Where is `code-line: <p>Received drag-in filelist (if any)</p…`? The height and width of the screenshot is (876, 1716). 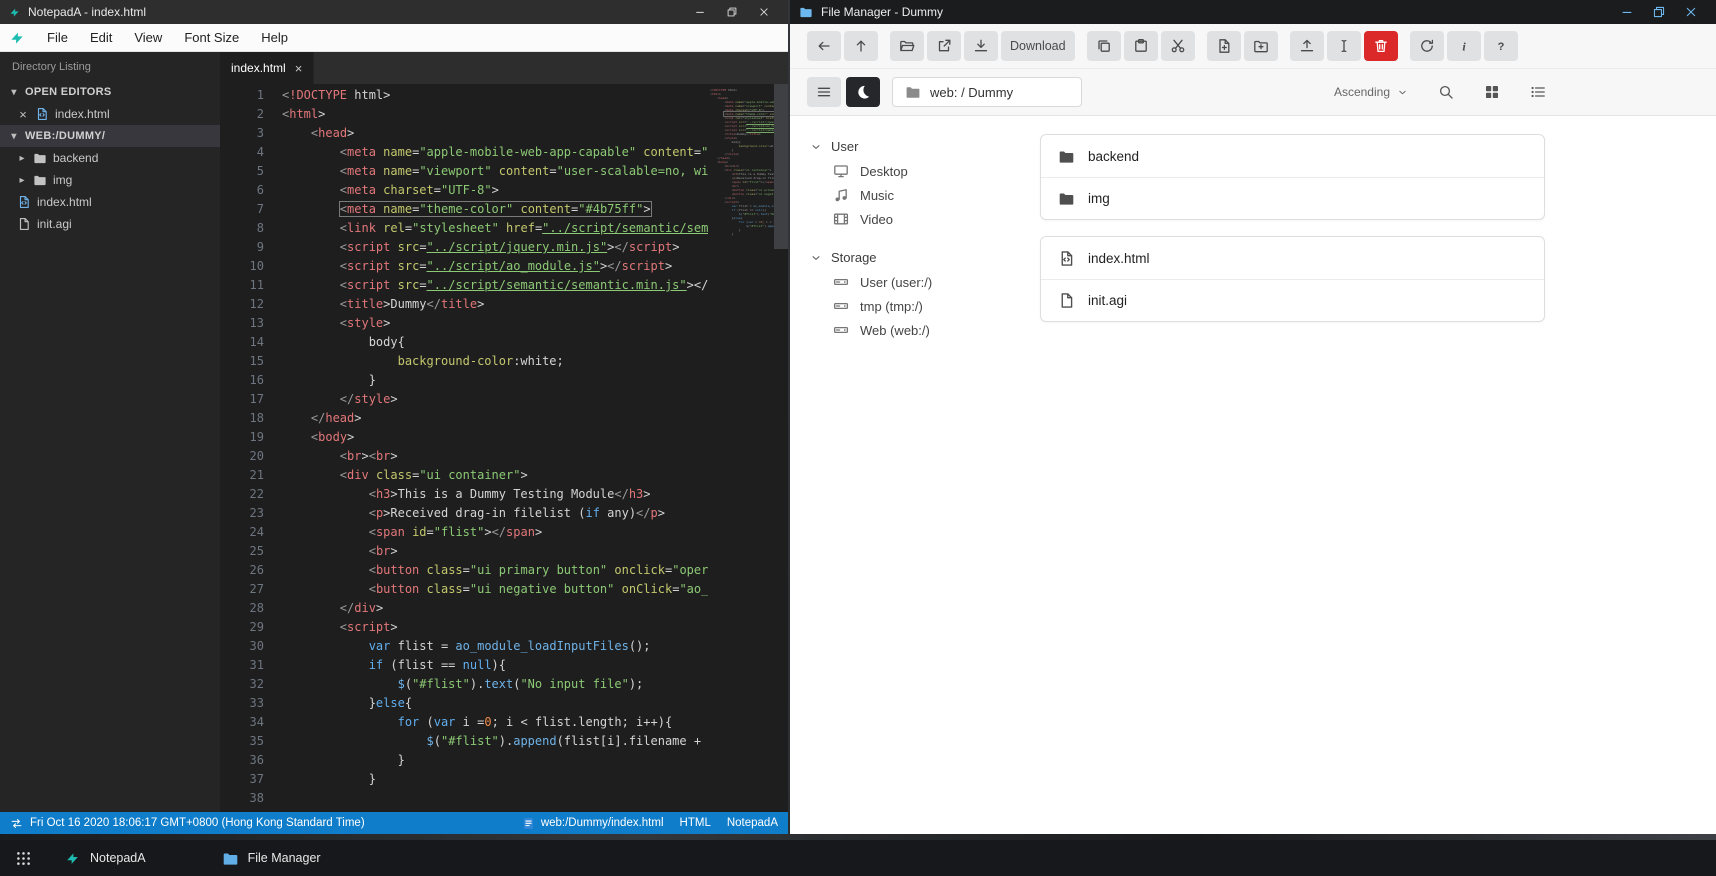 code-line: <p>Received drag-in filelist (if any)</p… is located at coordinates (495, 513).